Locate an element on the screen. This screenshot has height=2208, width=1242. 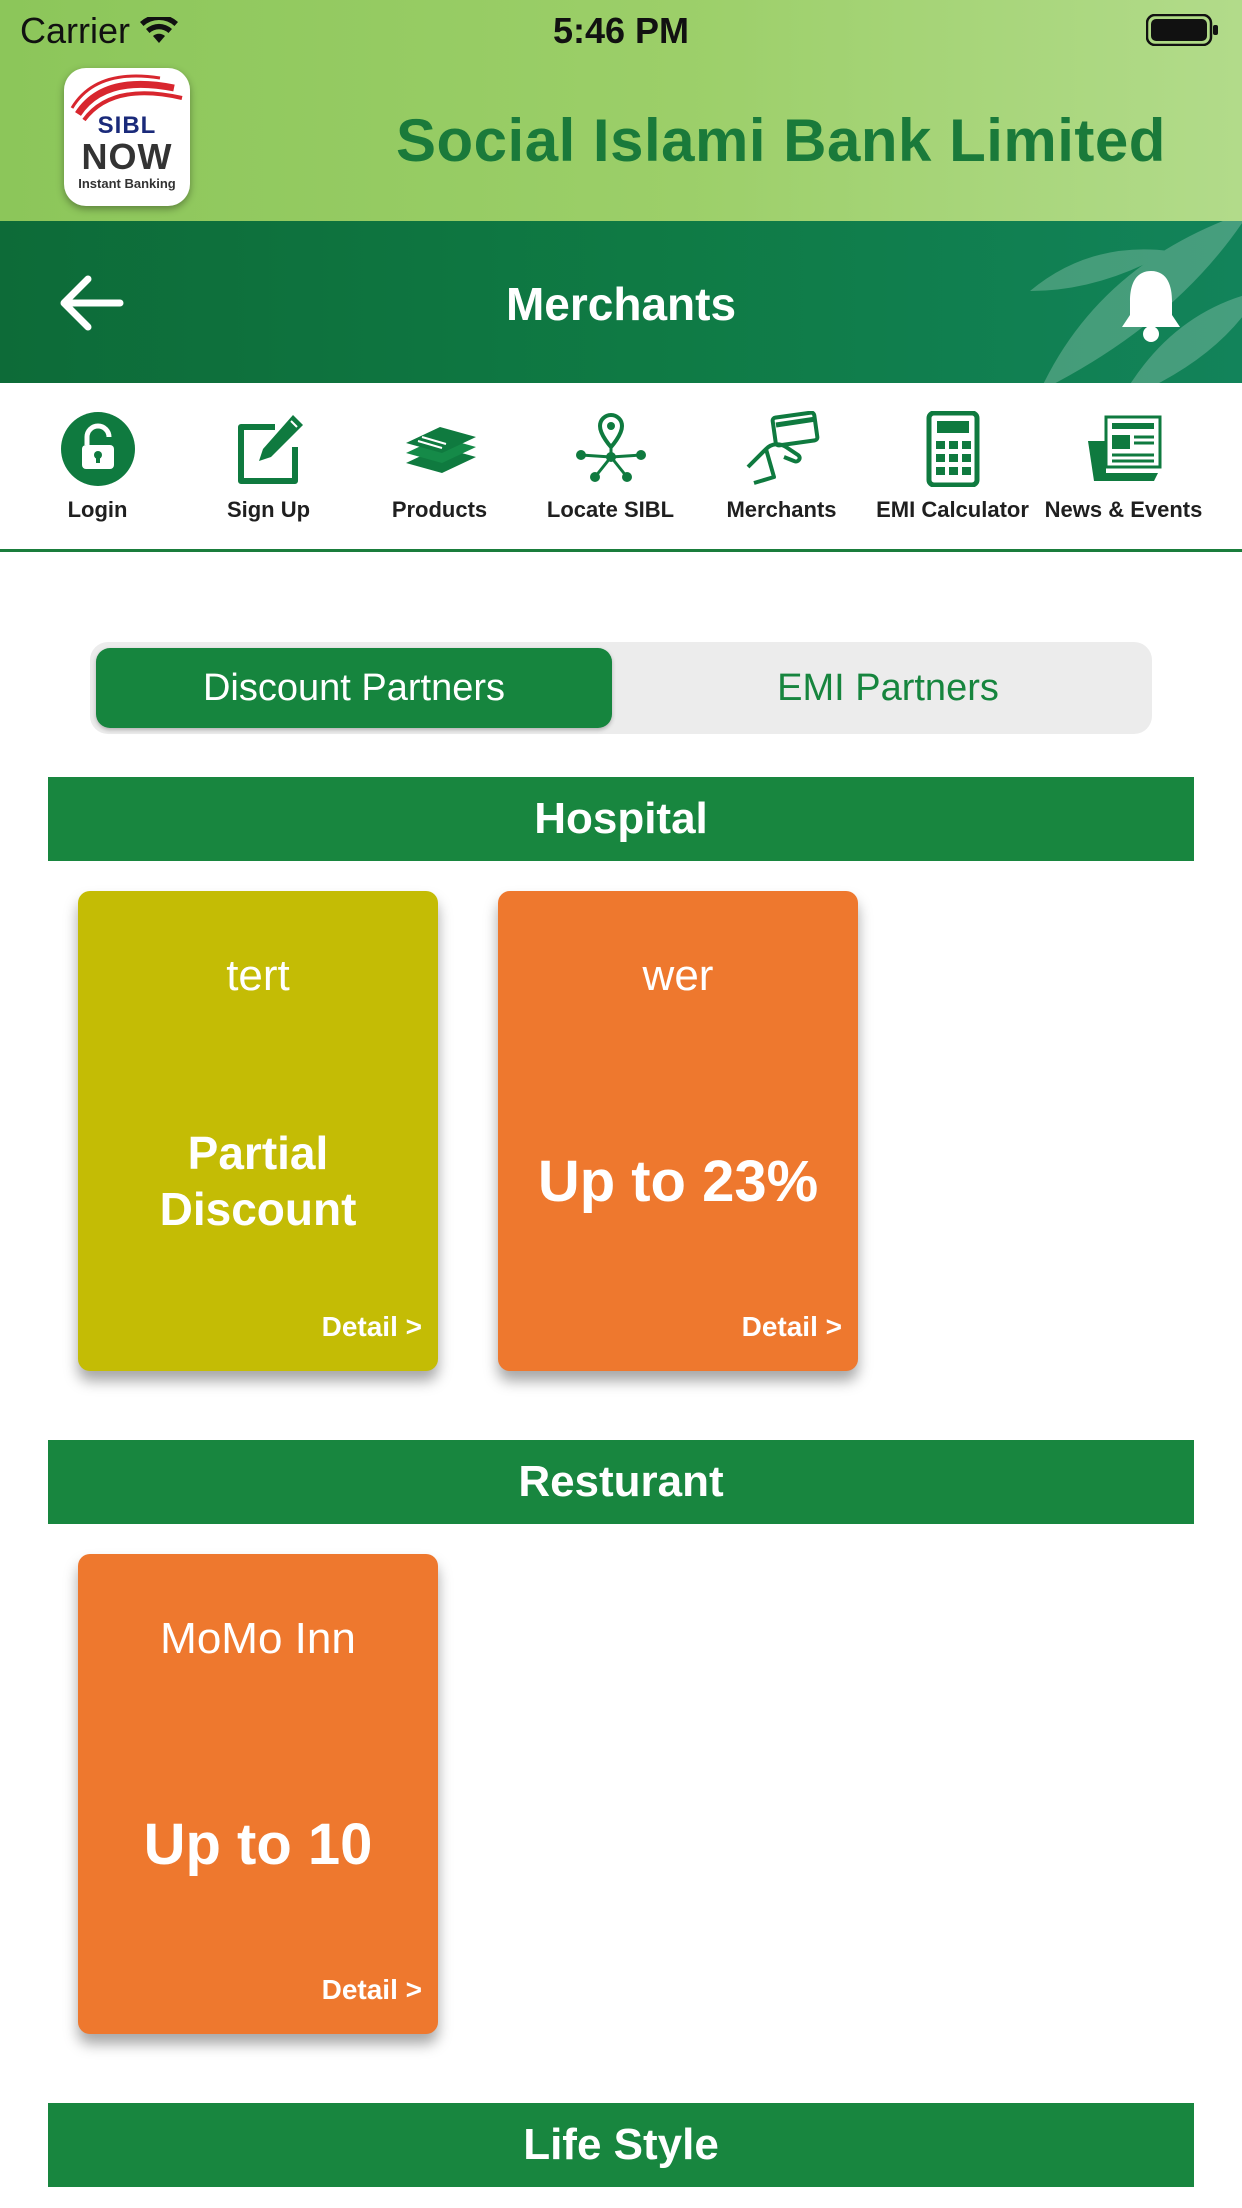
stack-icon is located at coordinates (441, 450).